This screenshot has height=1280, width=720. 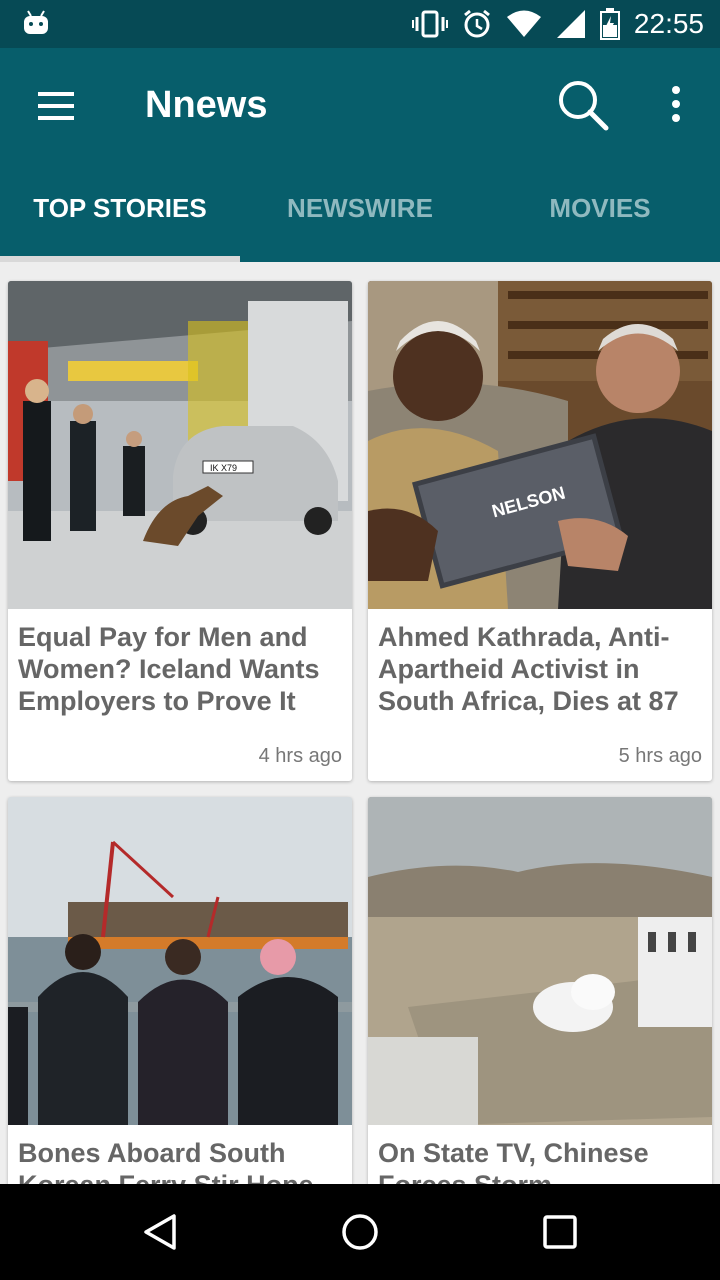 I want to click on story-time: 4 hrs ago, so click(x=300, y=756).